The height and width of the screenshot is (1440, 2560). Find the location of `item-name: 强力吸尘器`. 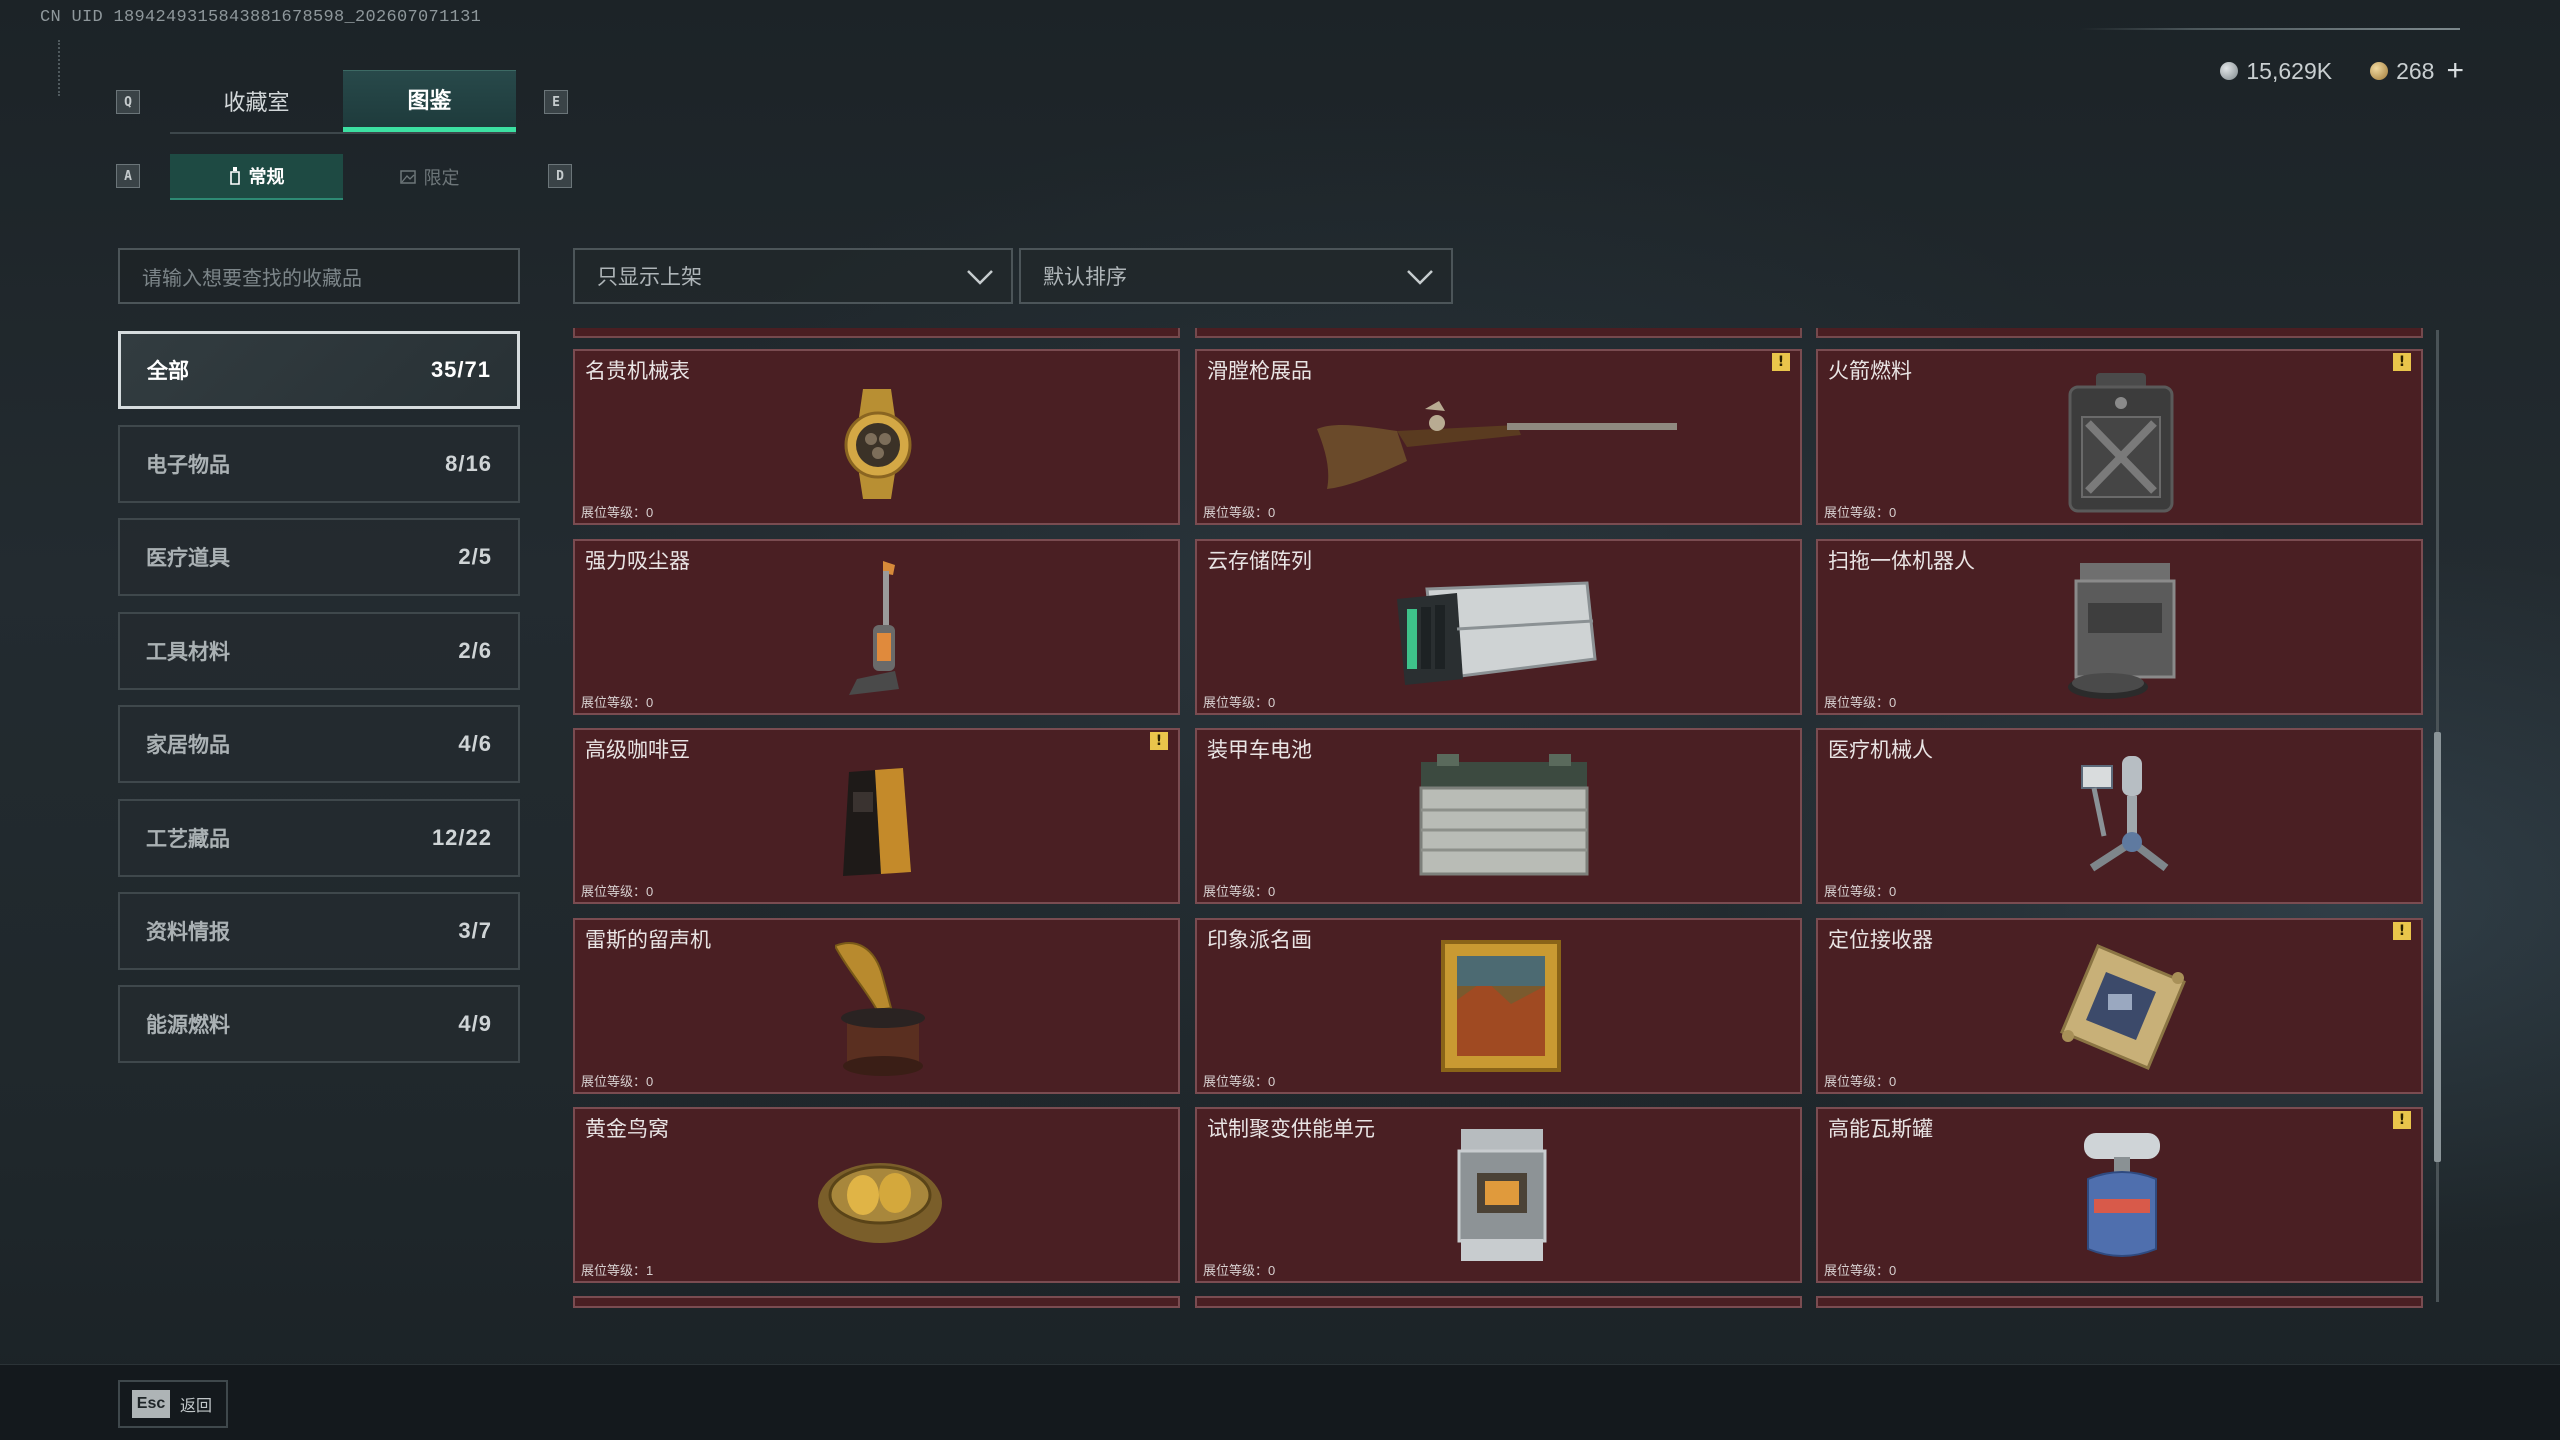

item-name: 强力吸尘器 is located at coordinates (637, 561).